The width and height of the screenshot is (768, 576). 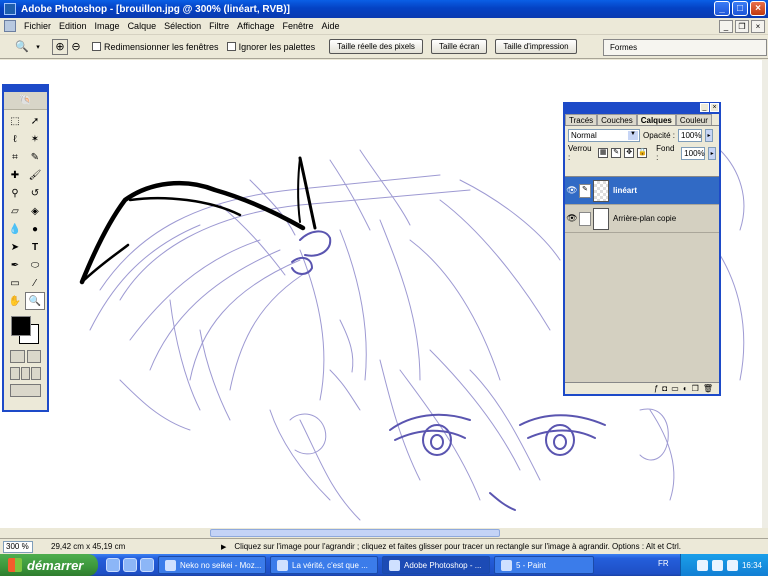 I want to click on menu-fichier: Fichier, so click(x=37, y=26).